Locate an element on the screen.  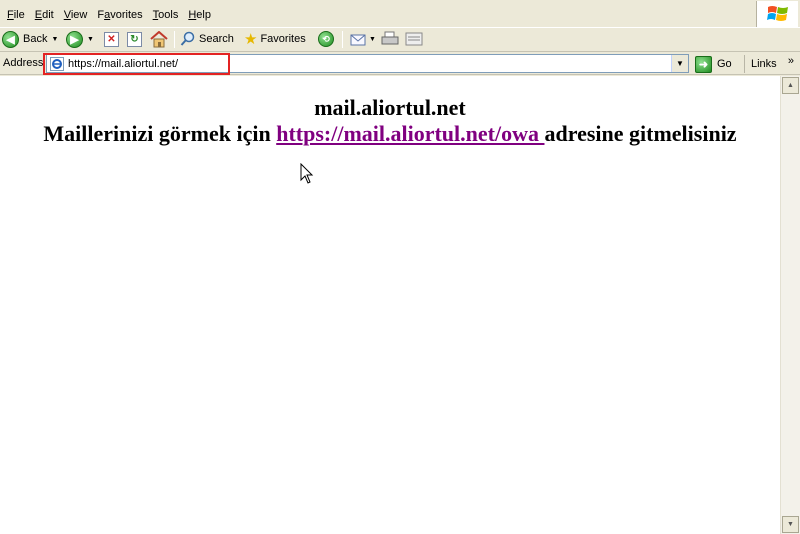
forward-dropdown-icon: ▼ is located at coordinates (90, 39).